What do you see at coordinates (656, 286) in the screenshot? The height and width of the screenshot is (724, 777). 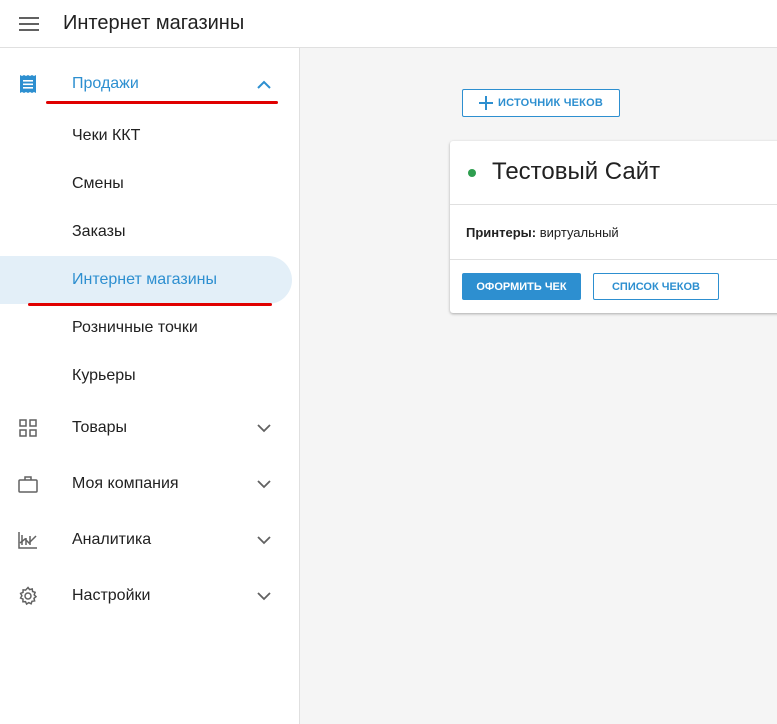 I see `receipts-list-button: СПИСОК ЧЕКОВ` at bounding box center [656, 286].